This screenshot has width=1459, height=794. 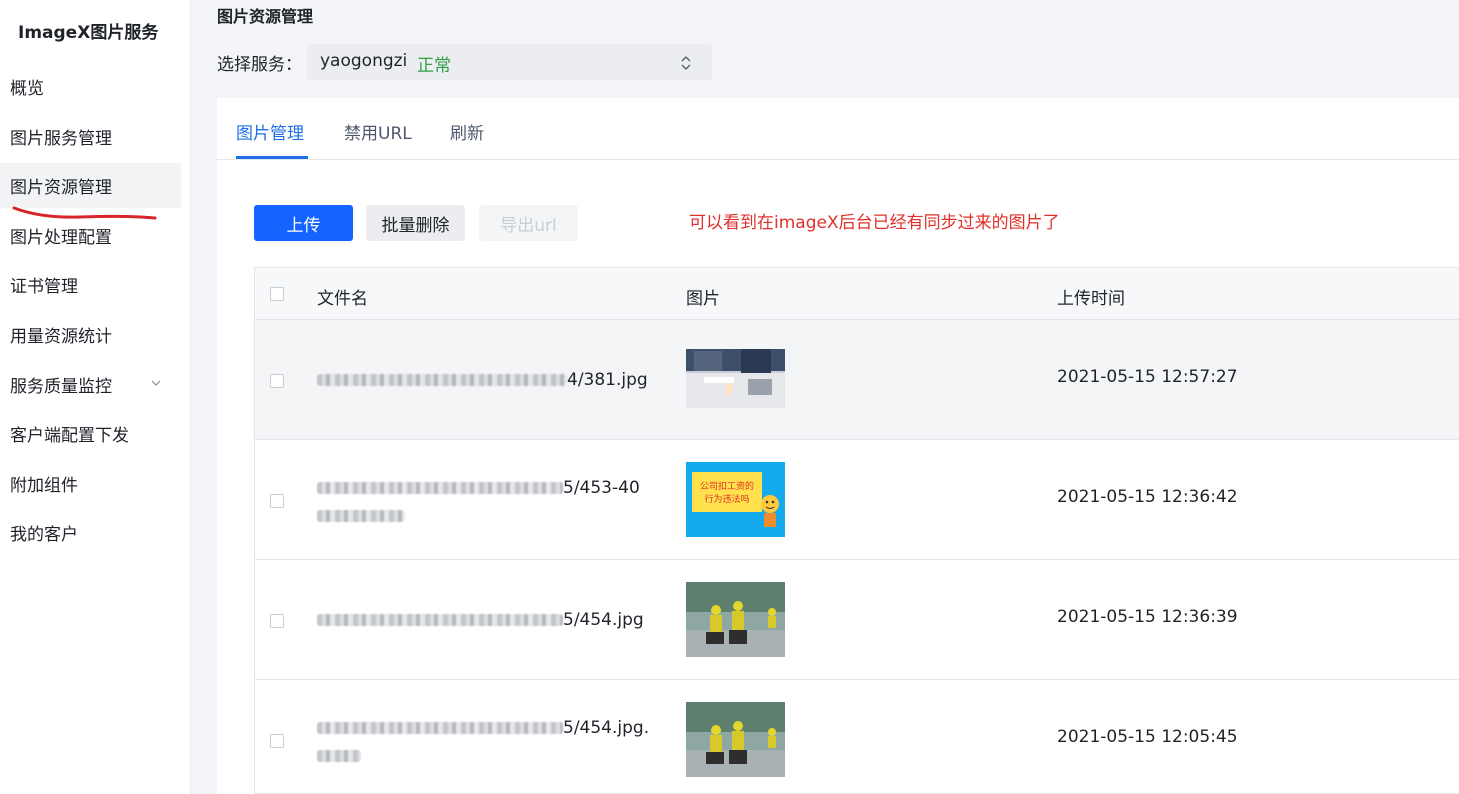 I want to click on sidebar-item-overview: 概览, so click(x=95, y=86).